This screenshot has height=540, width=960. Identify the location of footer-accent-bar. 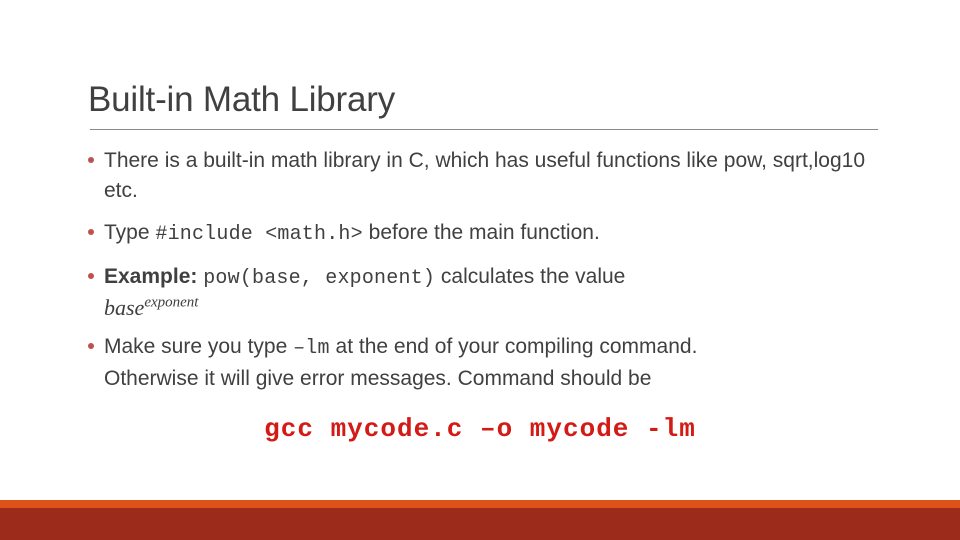
(480, 504).